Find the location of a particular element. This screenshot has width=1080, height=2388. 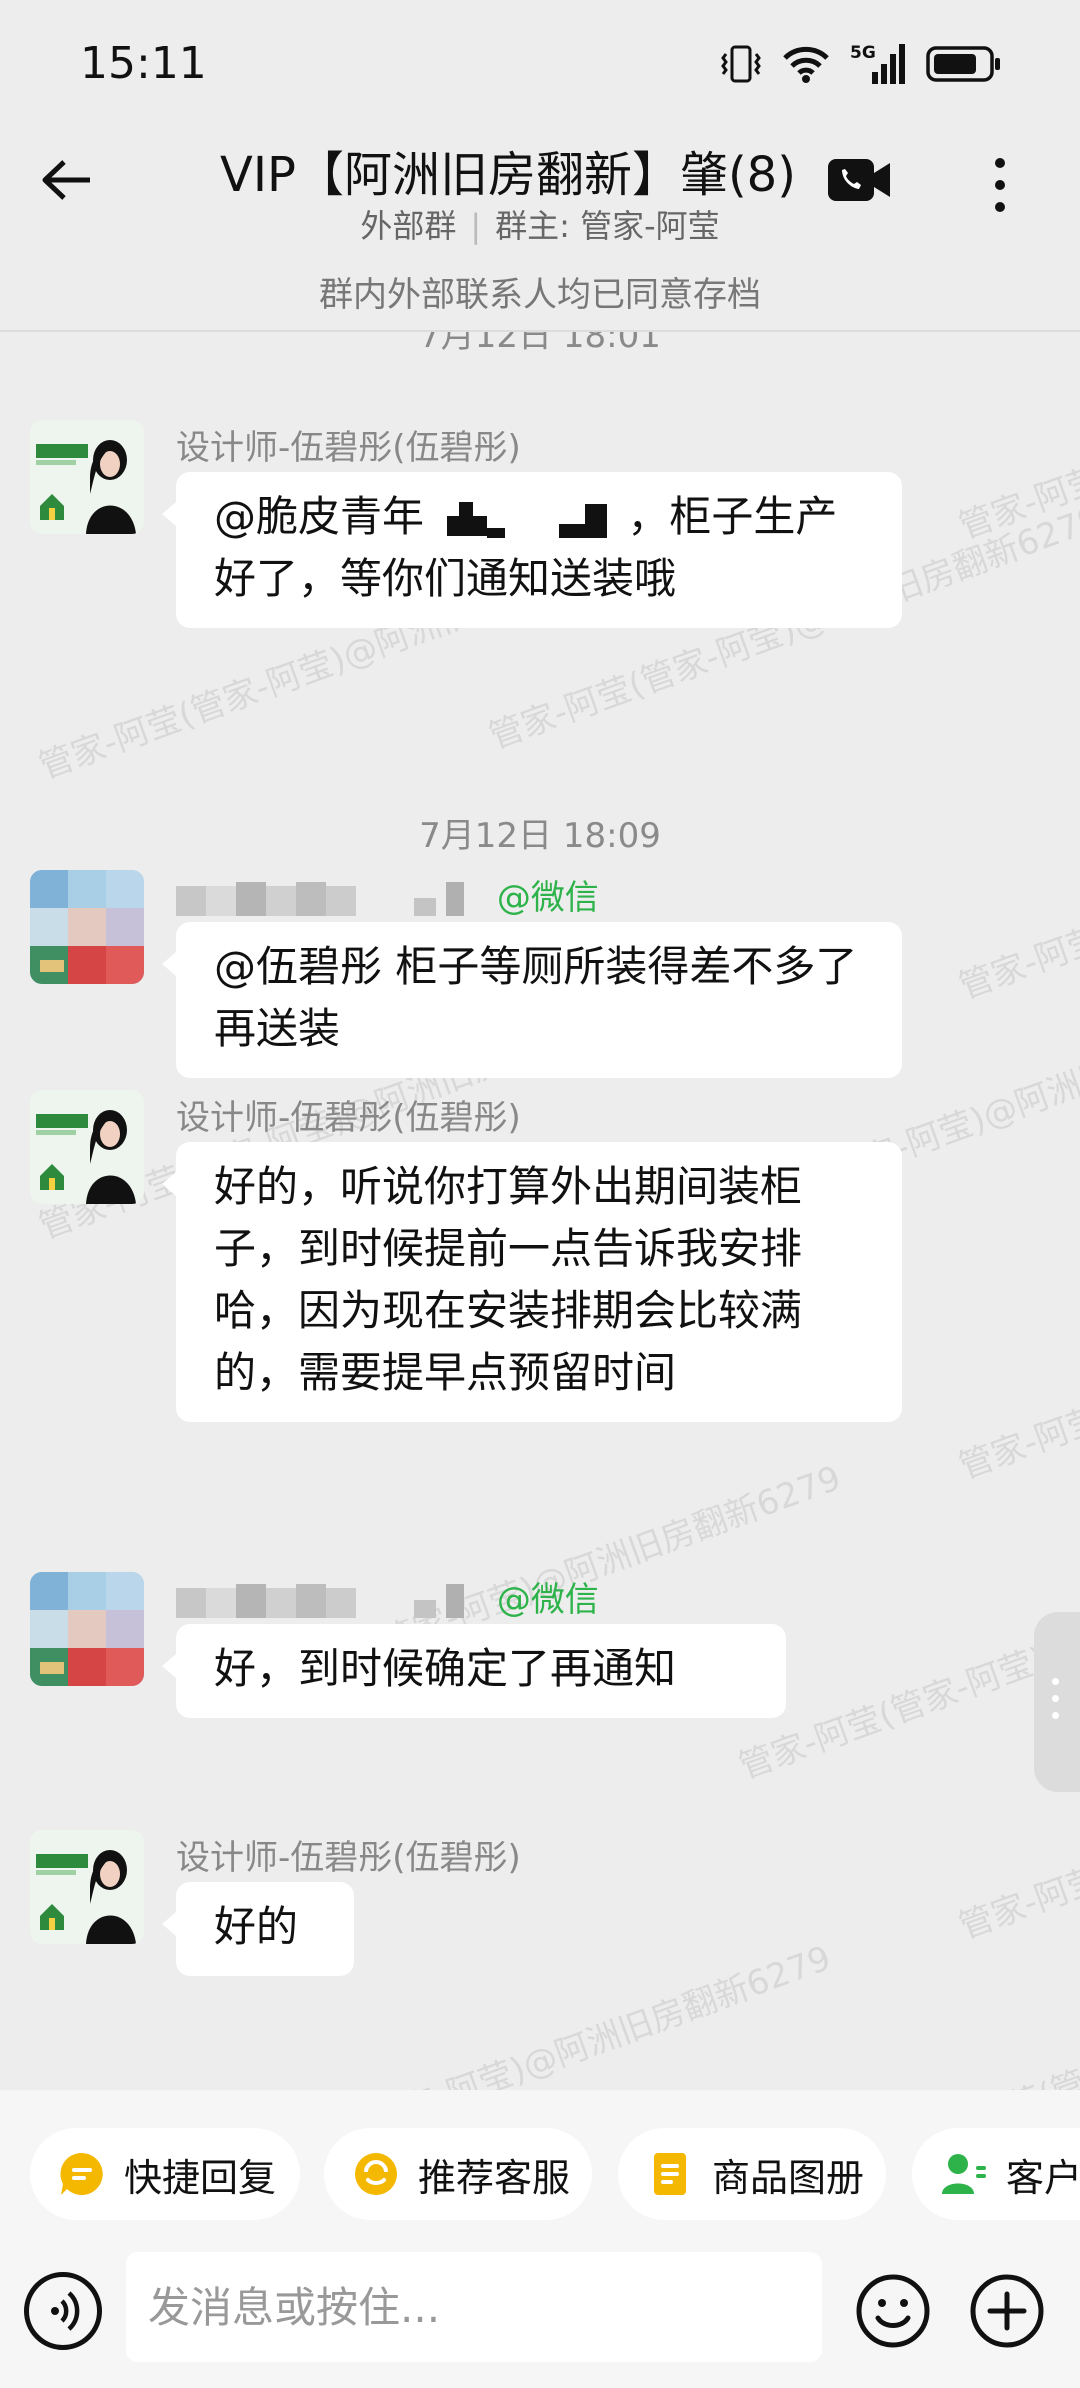

group-owner: 群主: 管家-阿莹 is located at coordinates (607, 226).